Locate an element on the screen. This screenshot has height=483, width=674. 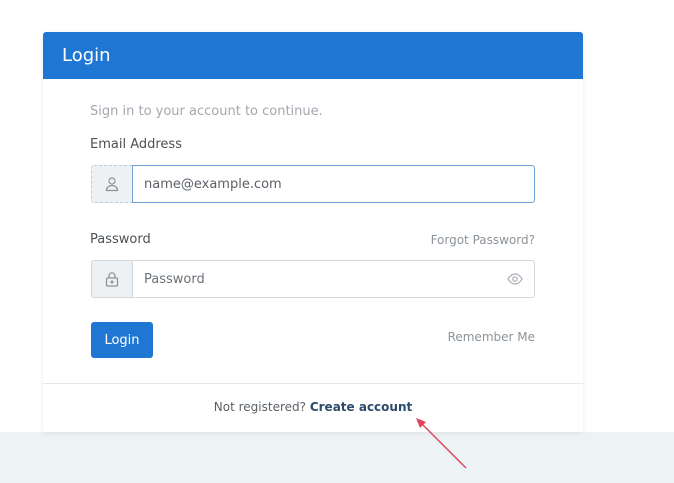
lock-icon is located at coordinates (111, 279).